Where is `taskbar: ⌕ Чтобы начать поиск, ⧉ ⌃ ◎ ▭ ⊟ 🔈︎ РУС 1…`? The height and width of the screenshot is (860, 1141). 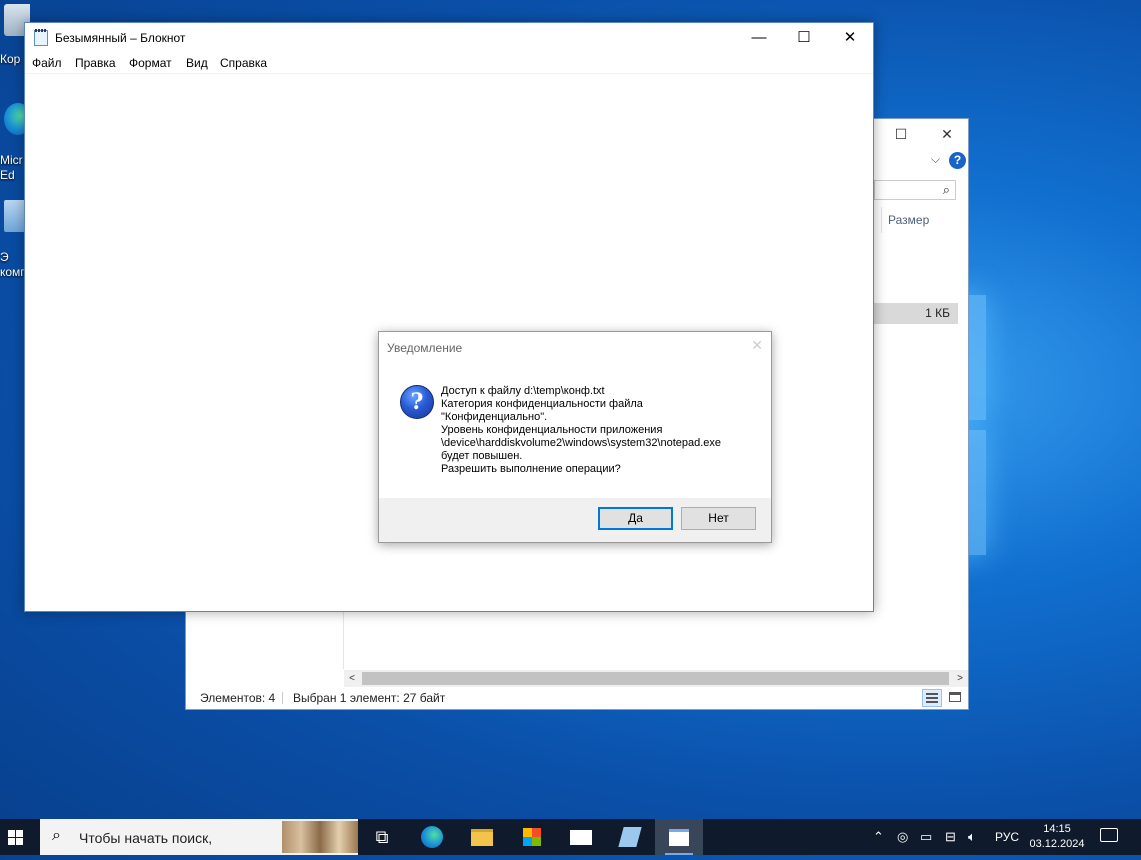
taskbar: ⌕ Чтобы начать поиск, ⧉ ⌃ ◎ ▭ ⊟ 🔈︎ РУС 1… is located at coordinates (570, 837).